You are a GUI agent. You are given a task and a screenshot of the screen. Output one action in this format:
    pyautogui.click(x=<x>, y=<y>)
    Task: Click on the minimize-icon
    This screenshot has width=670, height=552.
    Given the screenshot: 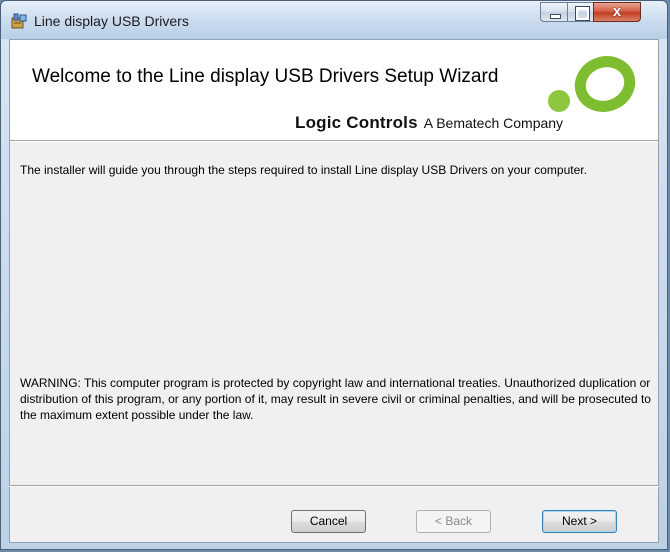 What is the action you would take?
    pyautogui.click(x=555, y=16)
    